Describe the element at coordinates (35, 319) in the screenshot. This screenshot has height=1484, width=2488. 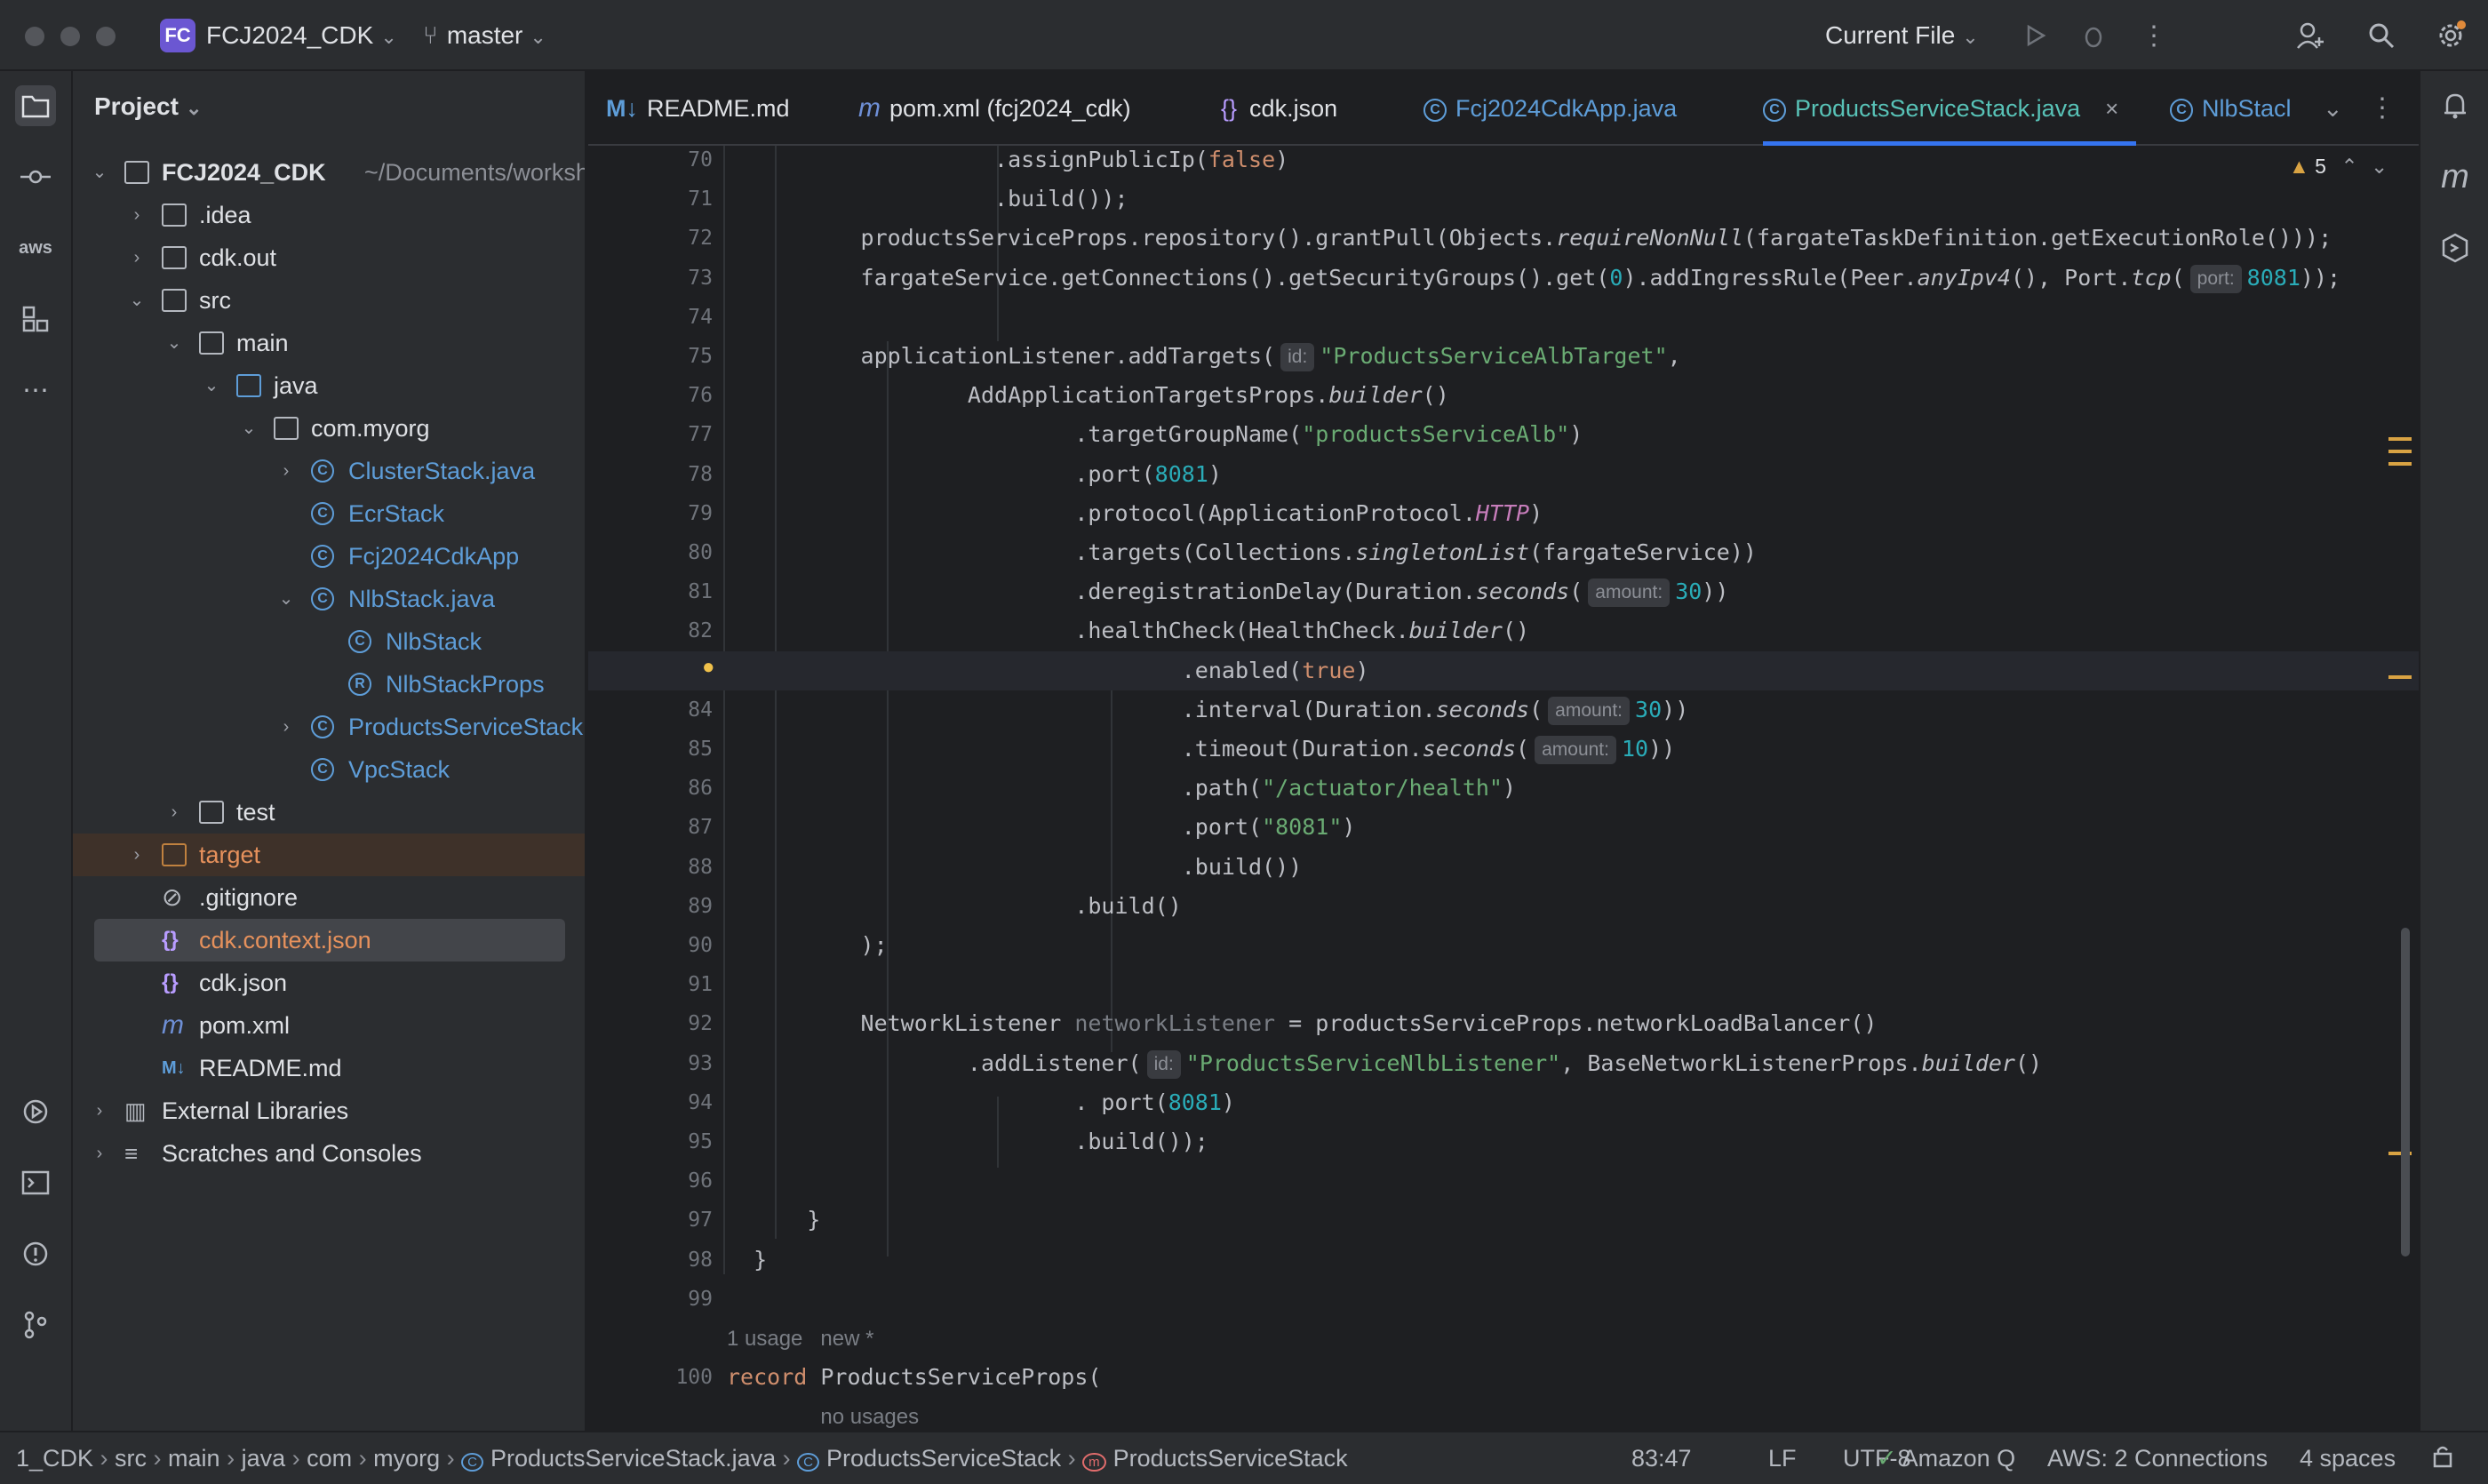
I see `structure-icon` at that location.